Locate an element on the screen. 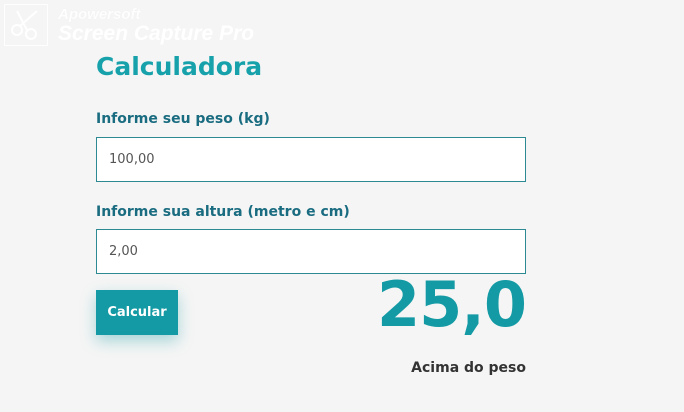  calculate-button: Calcular is located at coordinates (137, 312).